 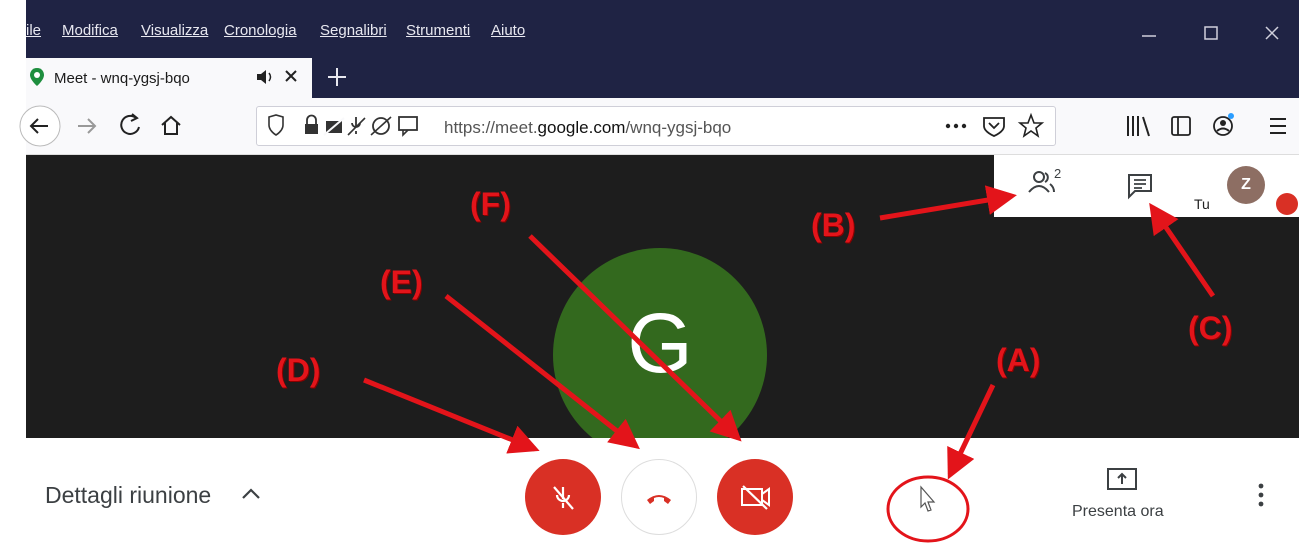 I want to click on leave-call-button, so click(x=659, y=497).